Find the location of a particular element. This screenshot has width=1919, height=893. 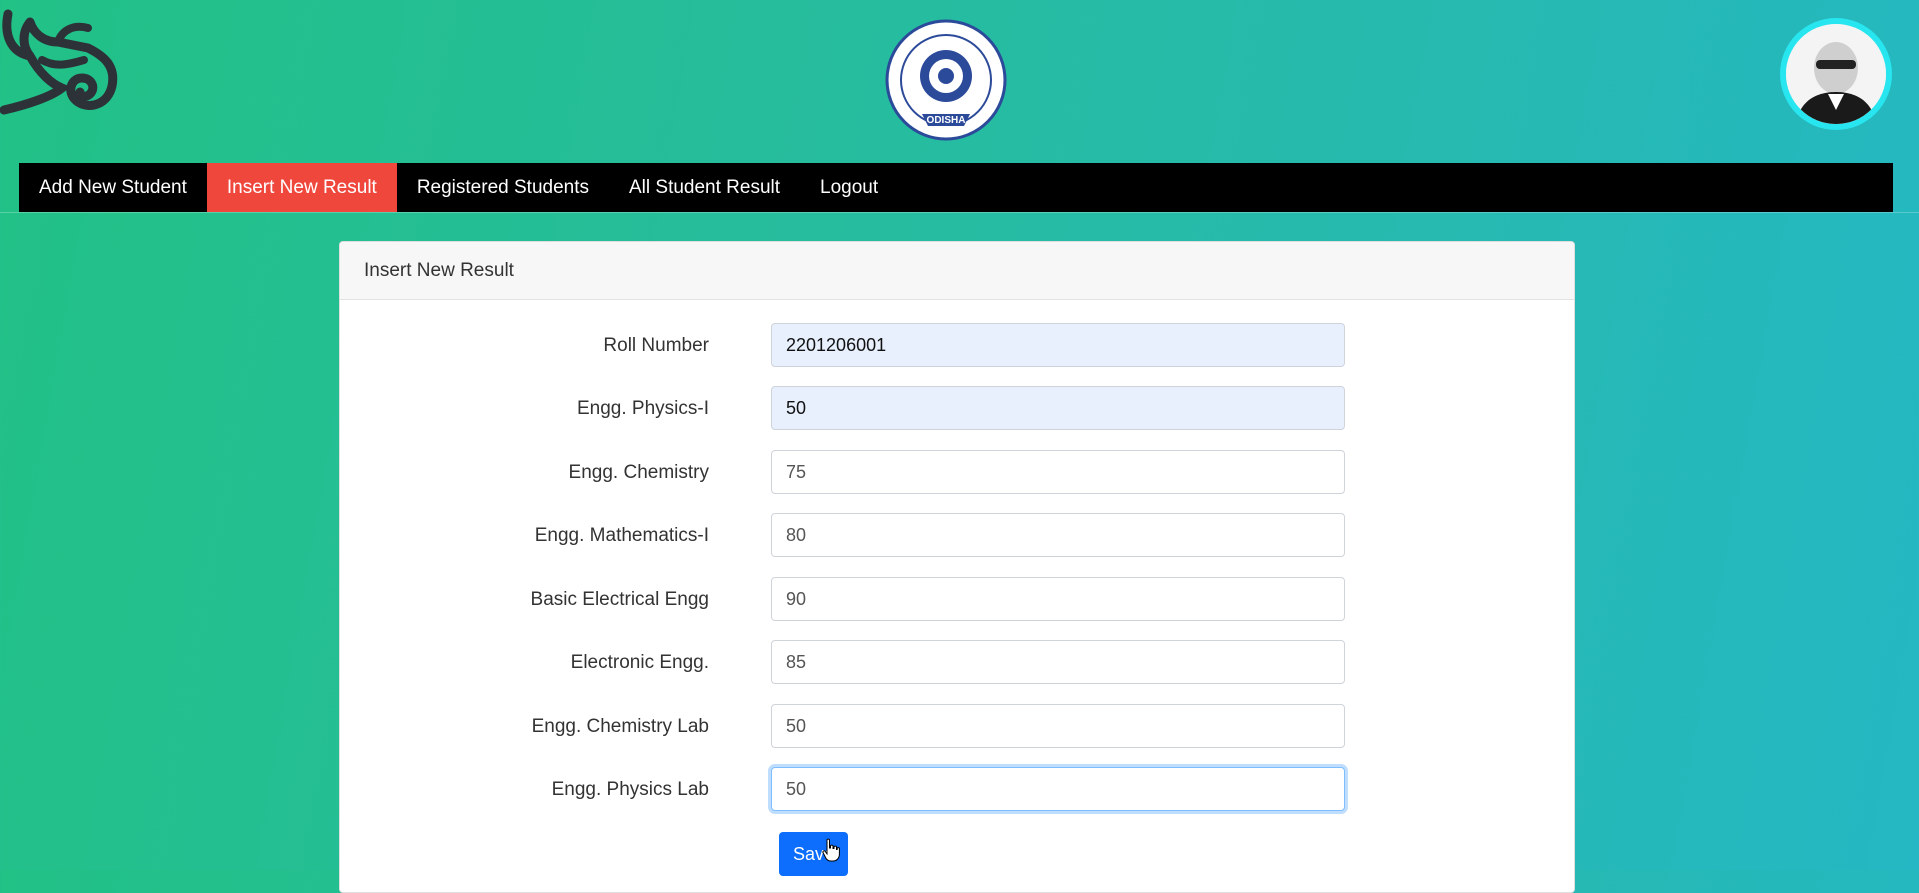

nav-logout: Logout is located at coordinates (849, 187).